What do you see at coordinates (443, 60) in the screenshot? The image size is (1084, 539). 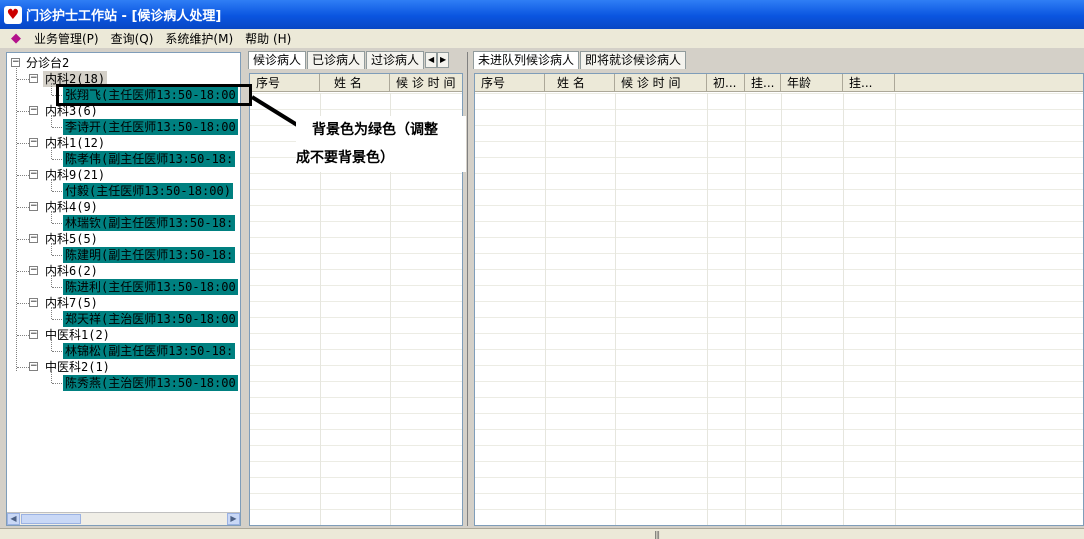 I see `tab-scroll-right-icon: ▶` at bounding box center [443, 60].